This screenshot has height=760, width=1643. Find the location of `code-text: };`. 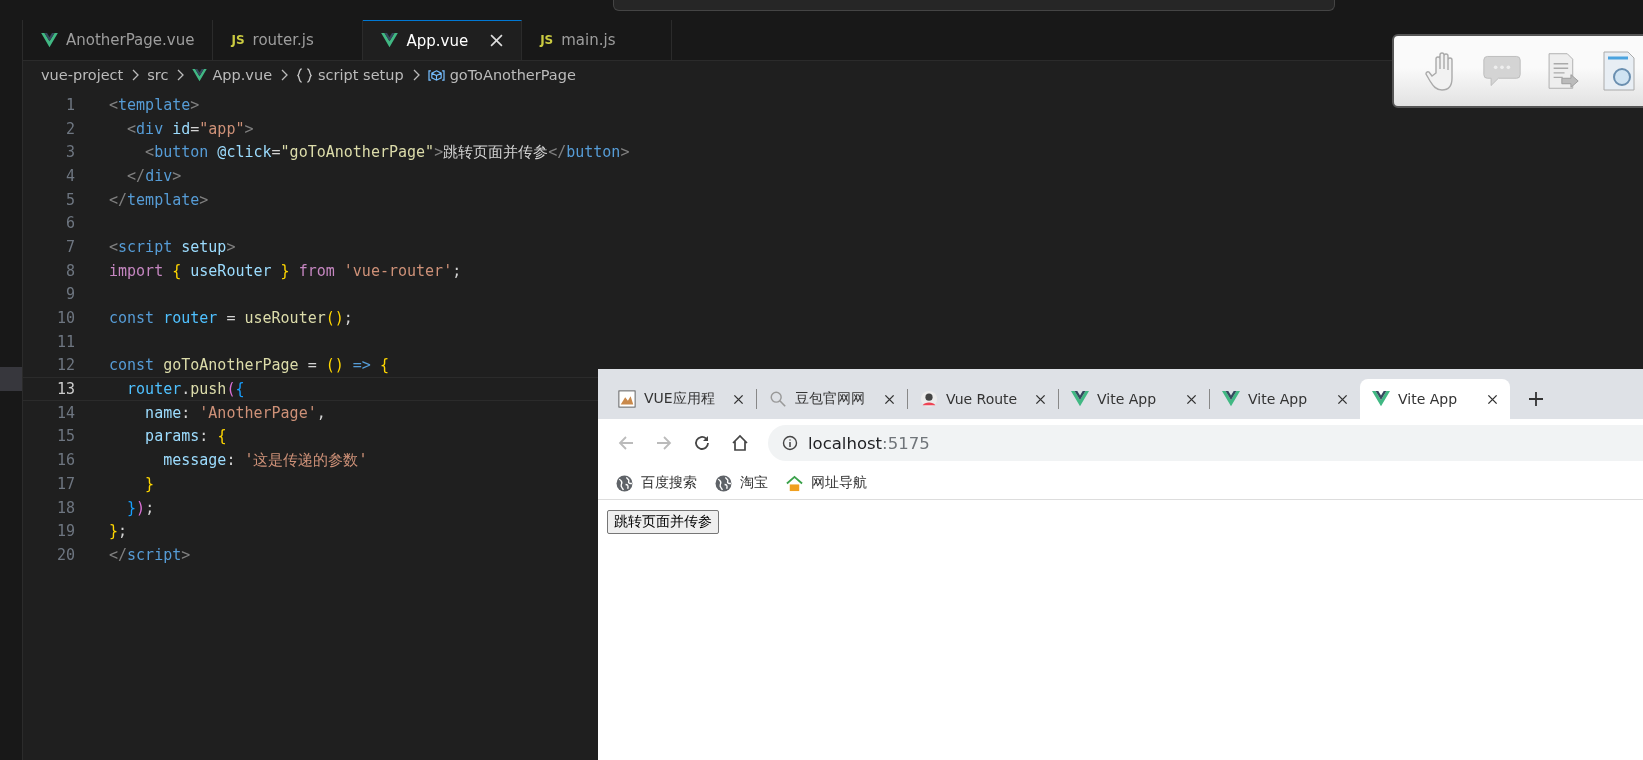

code-text: }; is located at coordinates (118, 531).